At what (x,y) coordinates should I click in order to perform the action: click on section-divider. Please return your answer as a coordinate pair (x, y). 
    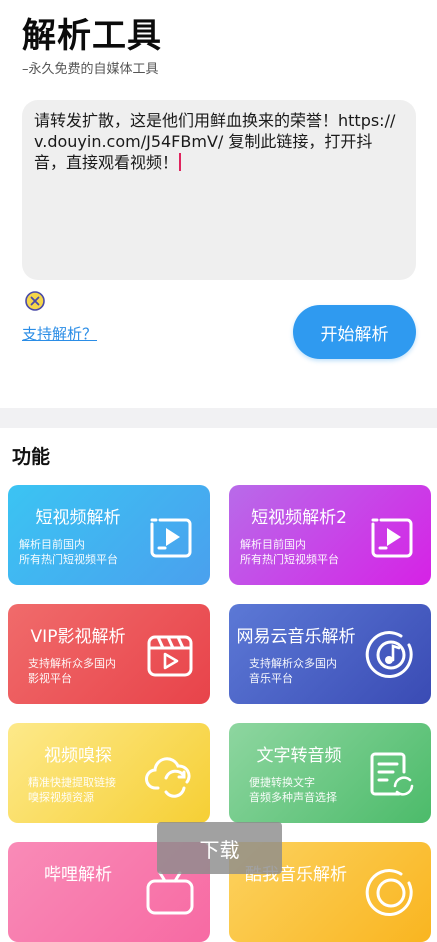
    Looking at the image, I should click on (218, 418).